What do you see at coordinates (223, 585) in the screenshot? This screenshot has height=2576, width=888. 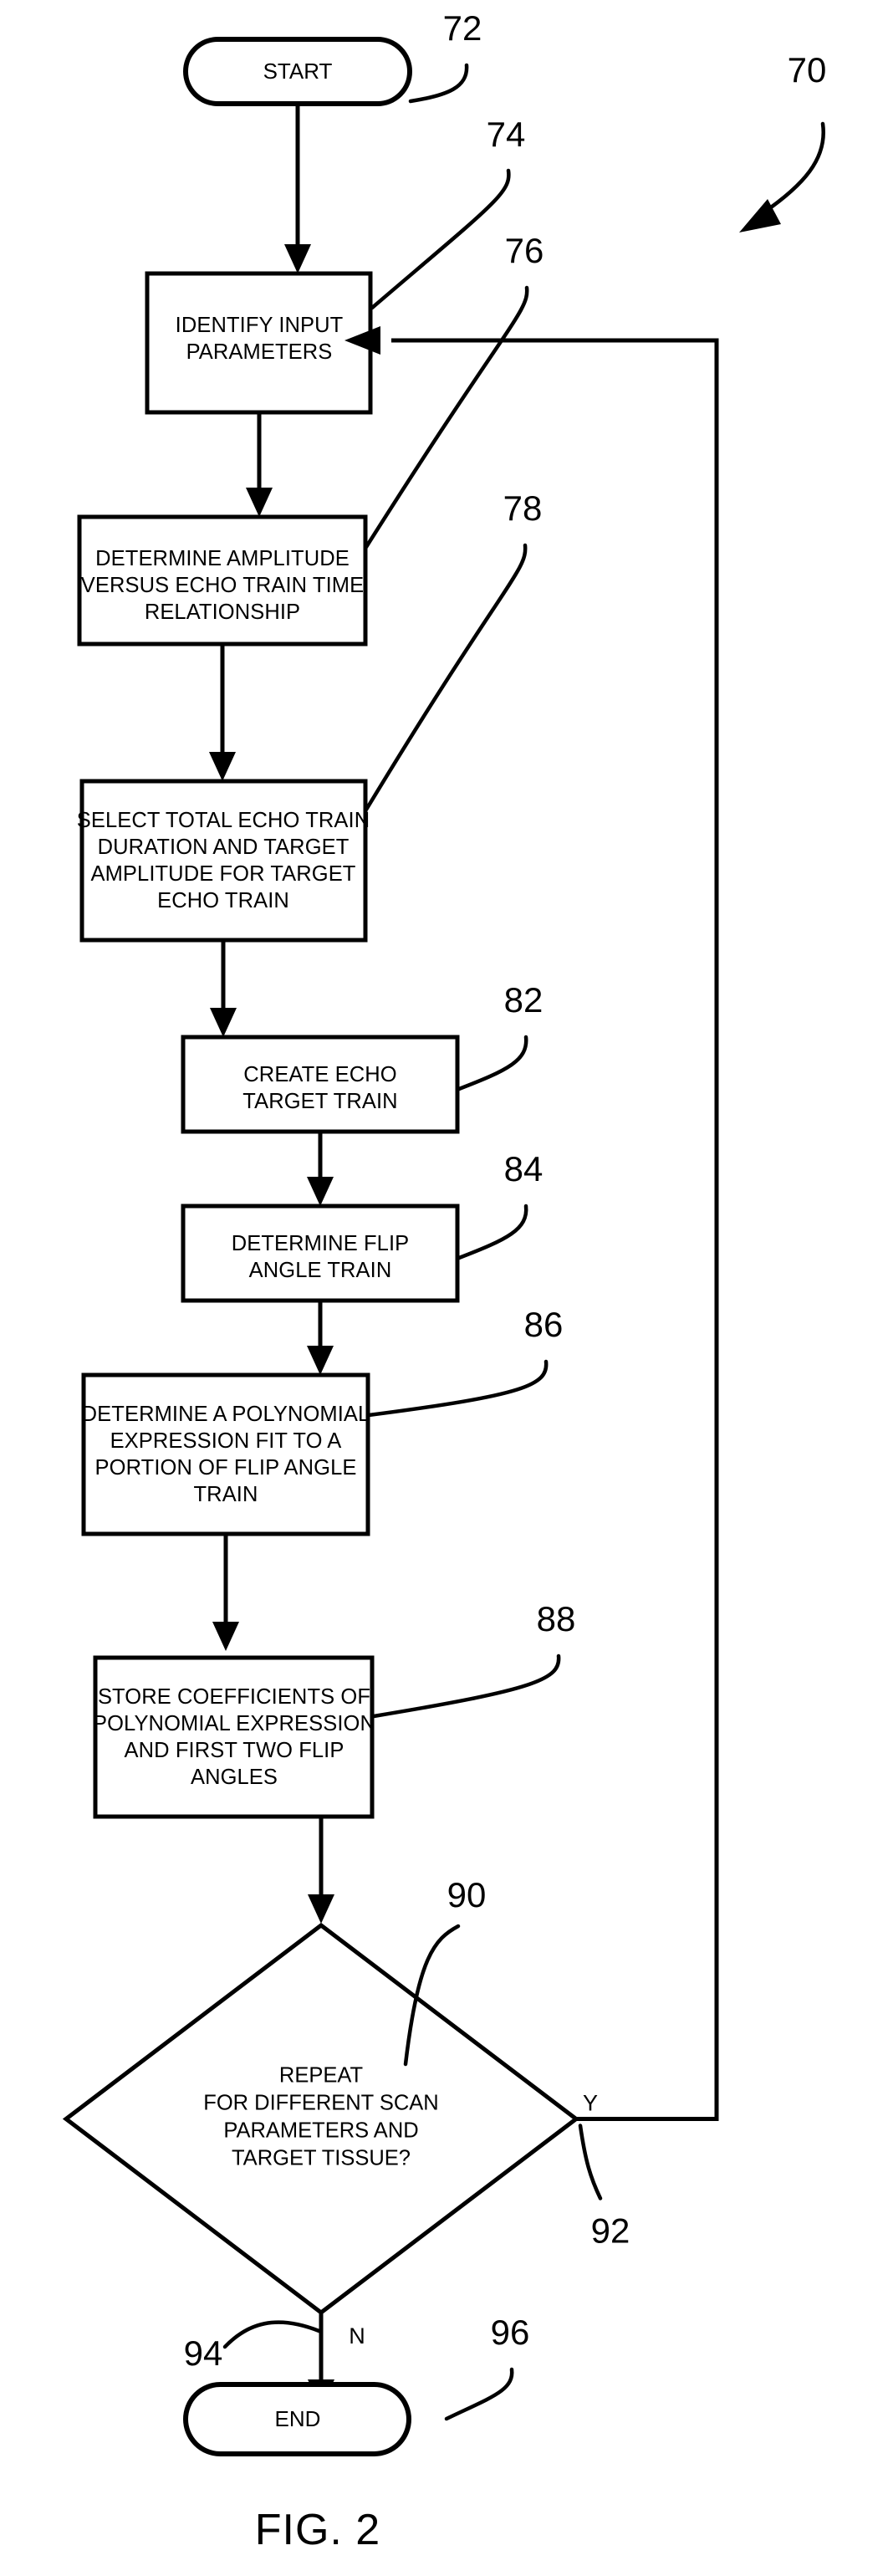 I see `determine-amplitude-line-2: VERSUS ECHO TRAIN TIME` at bounding box center [223, 585].